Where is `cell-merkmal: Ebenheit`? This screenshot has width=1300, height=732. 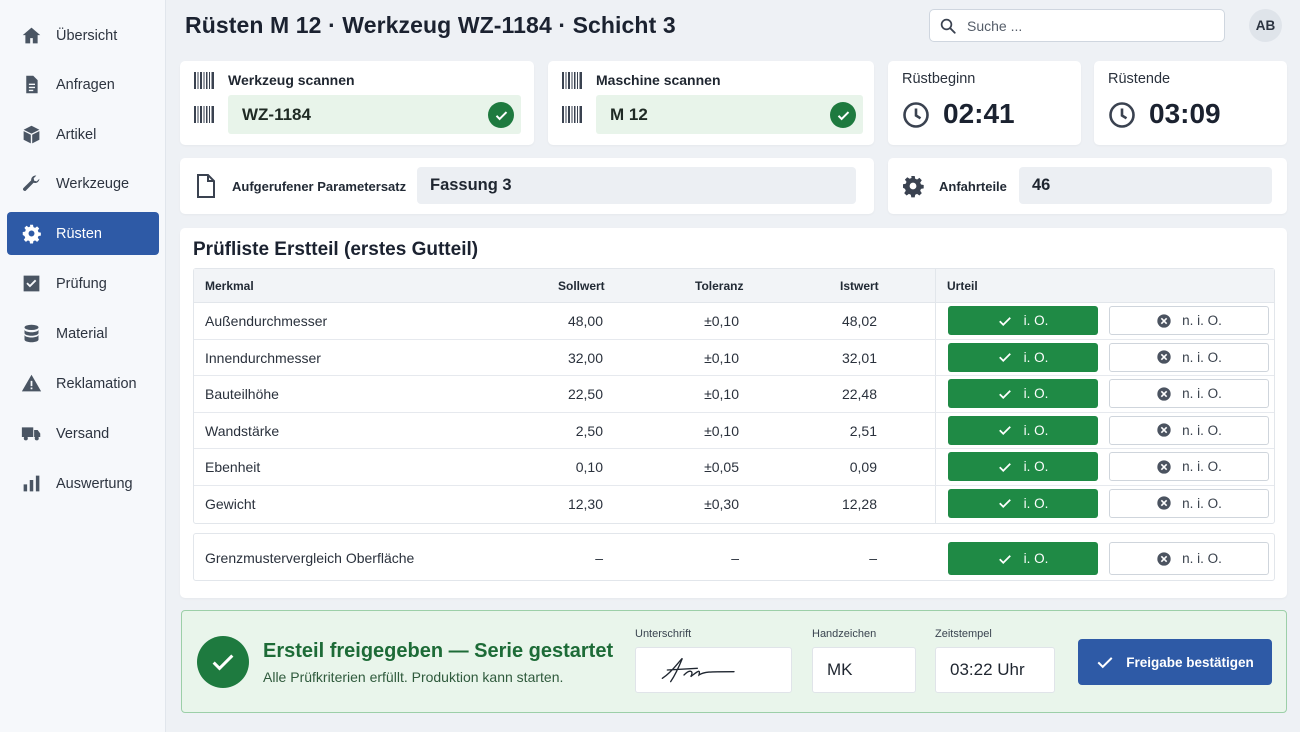 cell-merkmal: Ebenheit is located at coordinates (233, 467).